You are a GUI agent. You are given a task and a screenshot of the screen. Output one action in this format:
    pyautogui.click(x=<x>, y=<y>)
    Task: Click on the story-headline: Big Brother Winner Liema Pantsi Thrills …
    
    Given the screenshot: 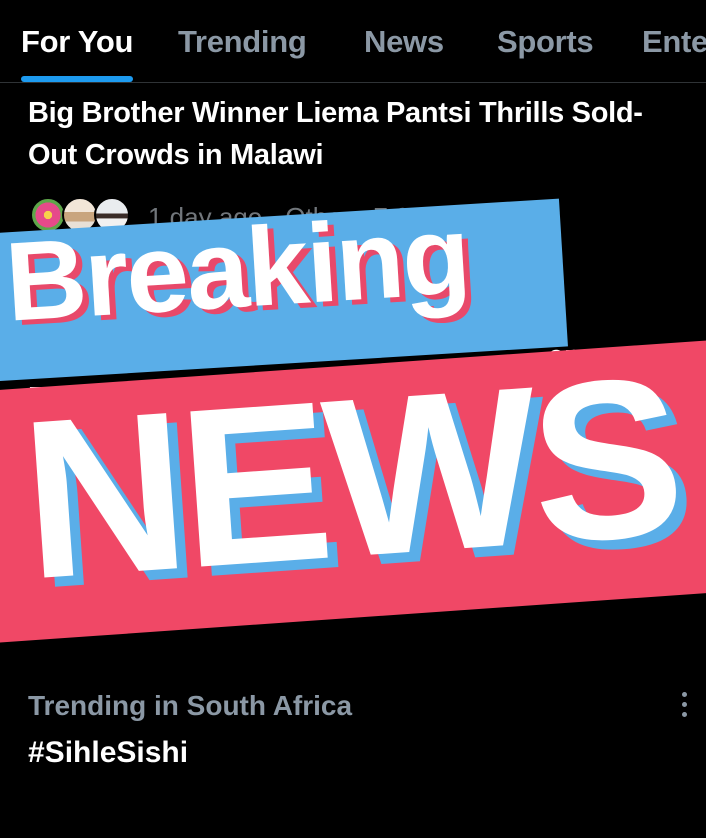 What is the action you would take?
    pyautogui.click(x=348, y=134)
    